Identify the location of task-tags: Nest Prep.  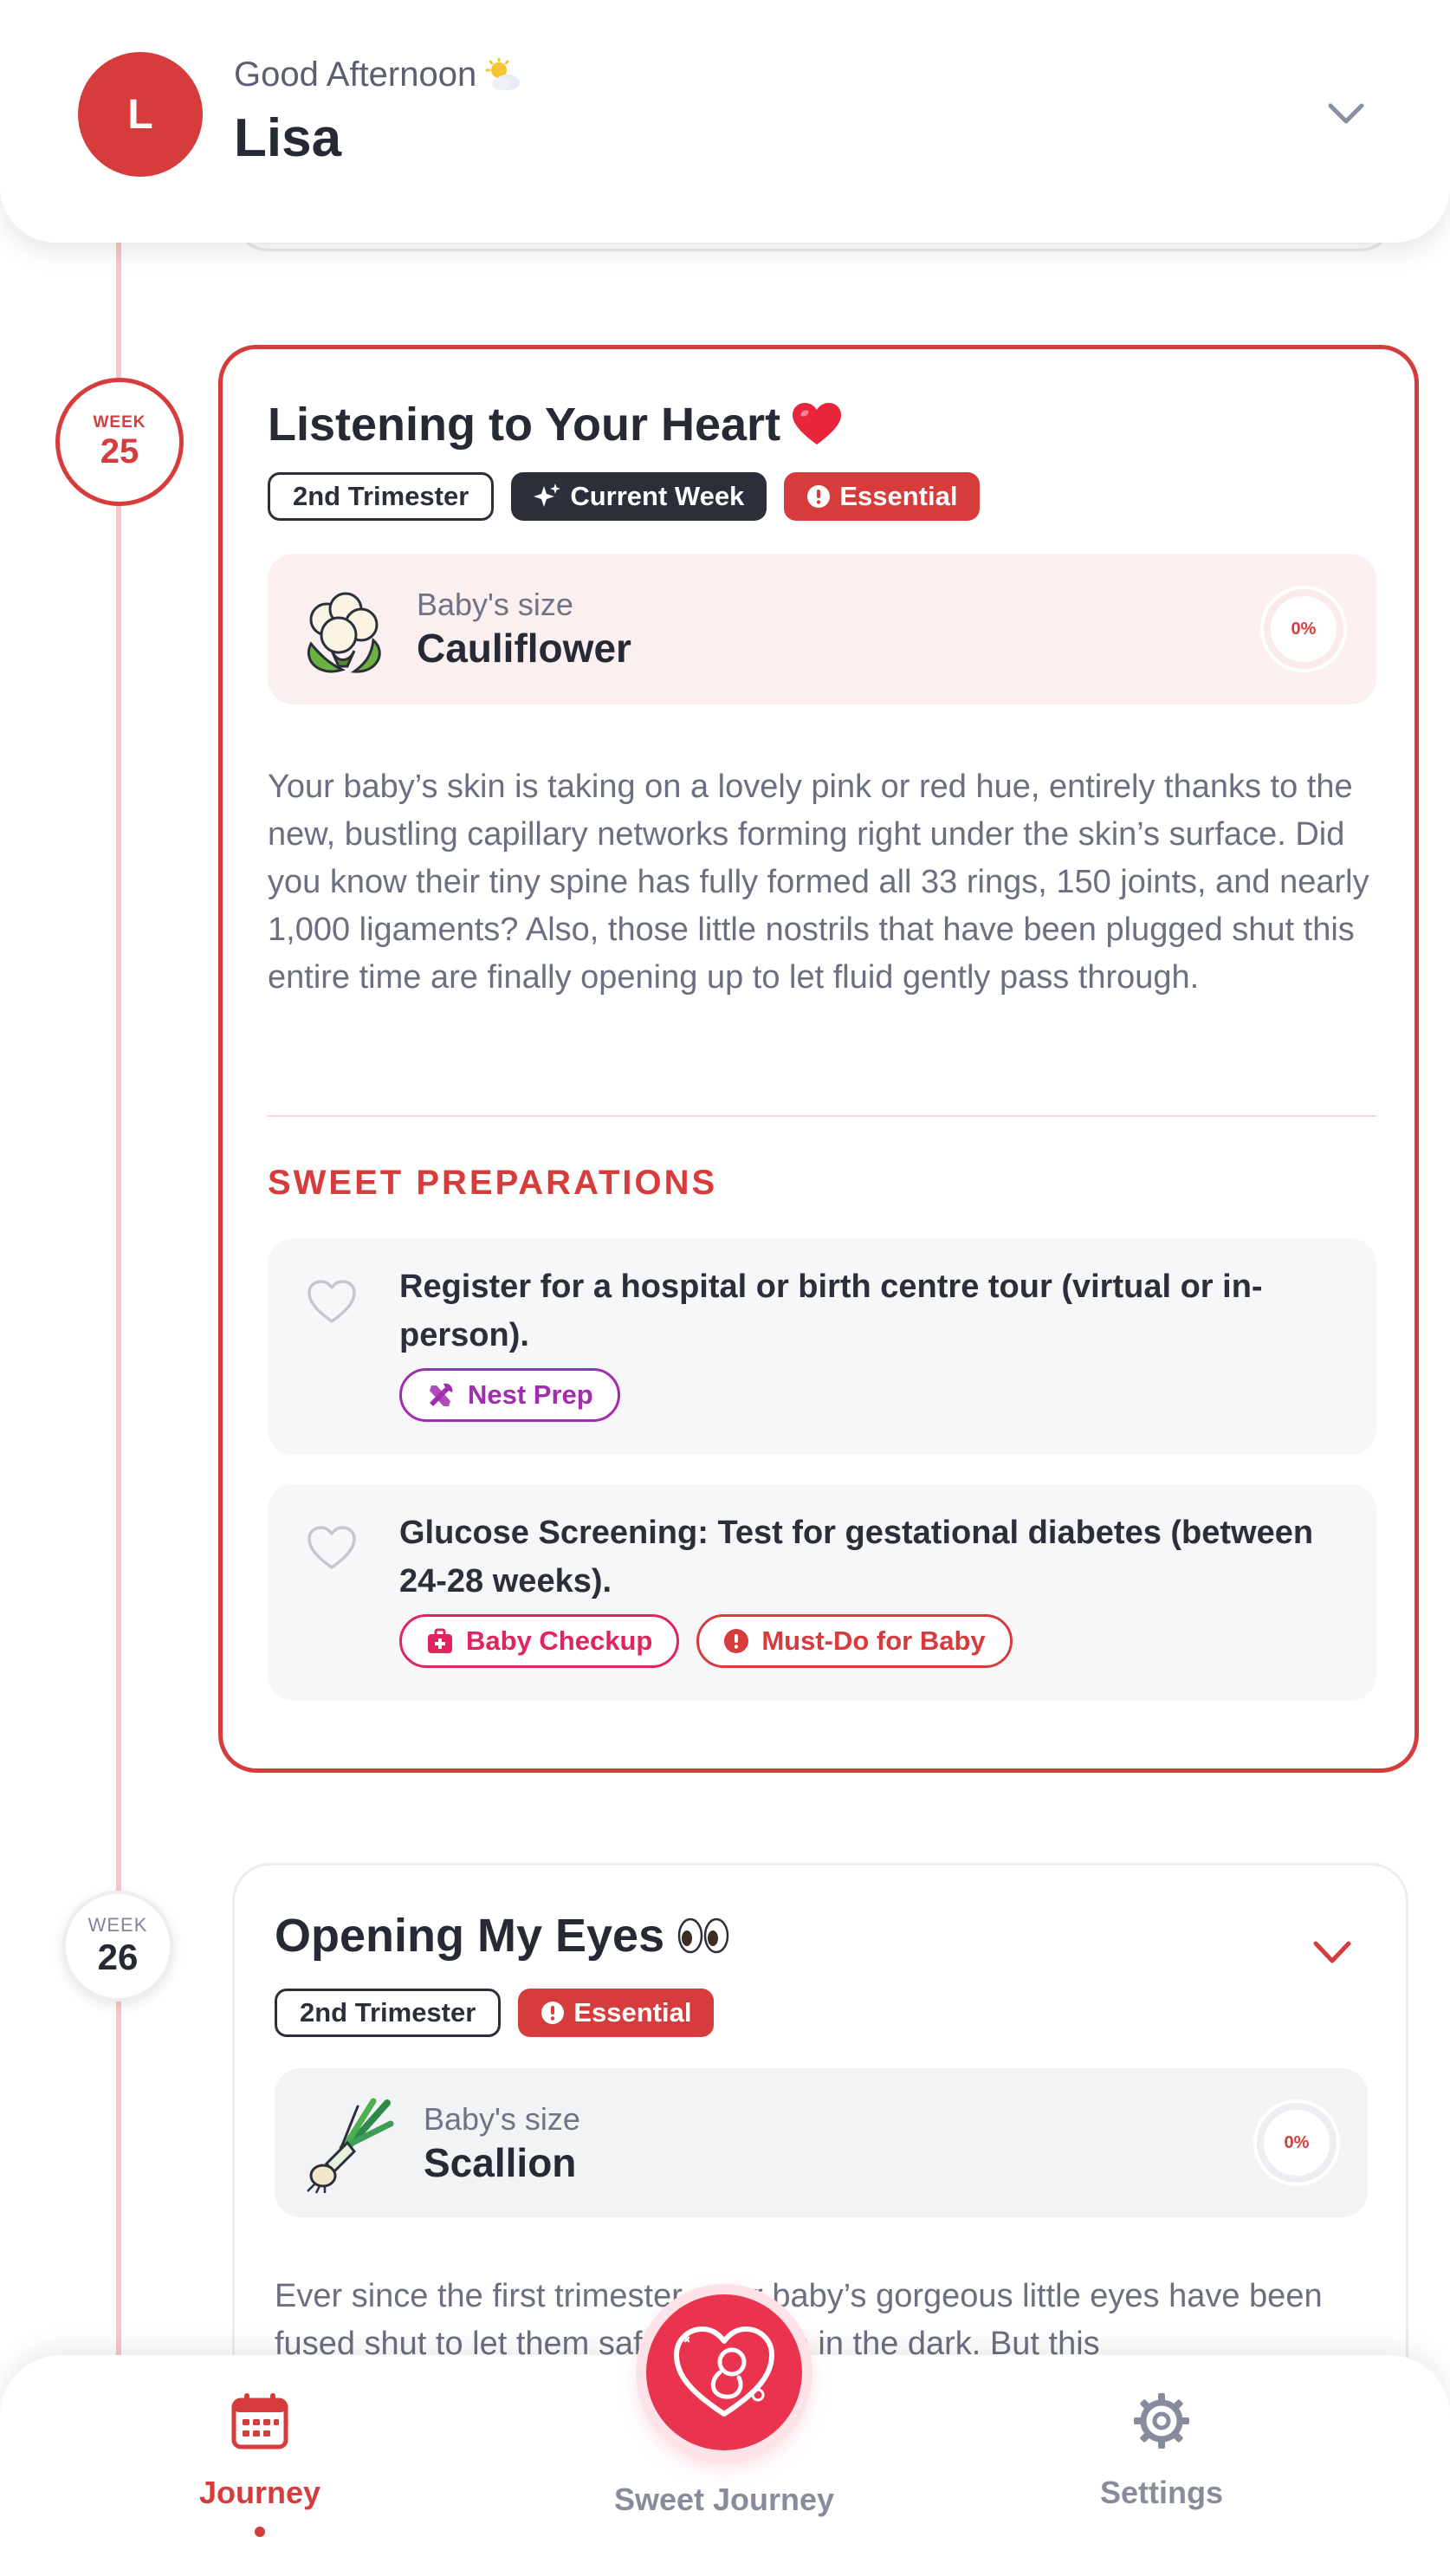
(509, 1395).